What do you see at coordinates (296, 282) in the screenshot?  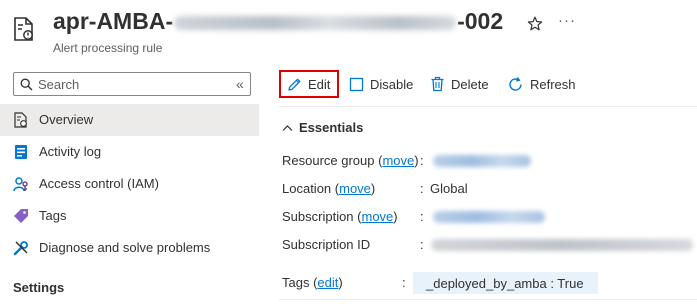 I see `tags-label: Tags` at bounding box center [296, 282].